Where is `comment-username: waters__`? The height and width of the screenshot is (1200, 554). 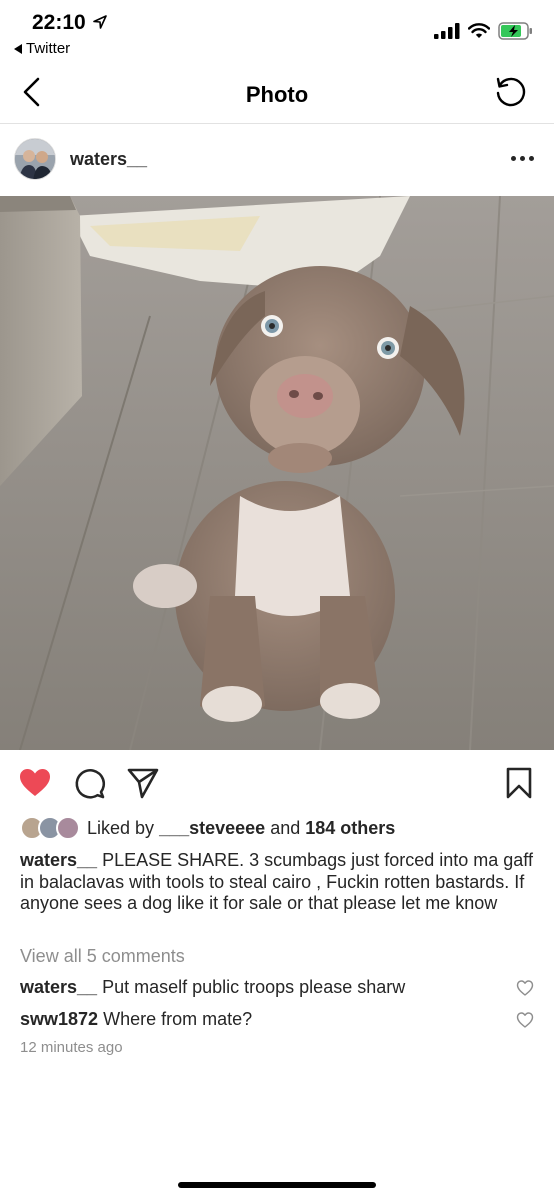 comment-username: waters__ is located at coordinates (58, 987).